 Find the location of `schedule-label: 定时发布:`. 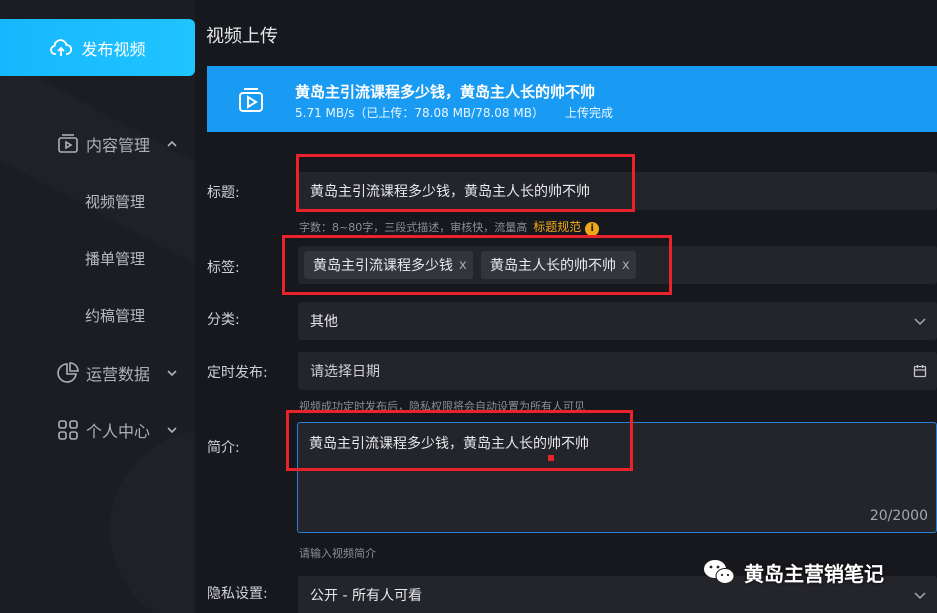

schedule-label: 定时发布: is located at coordinates (237, 373).